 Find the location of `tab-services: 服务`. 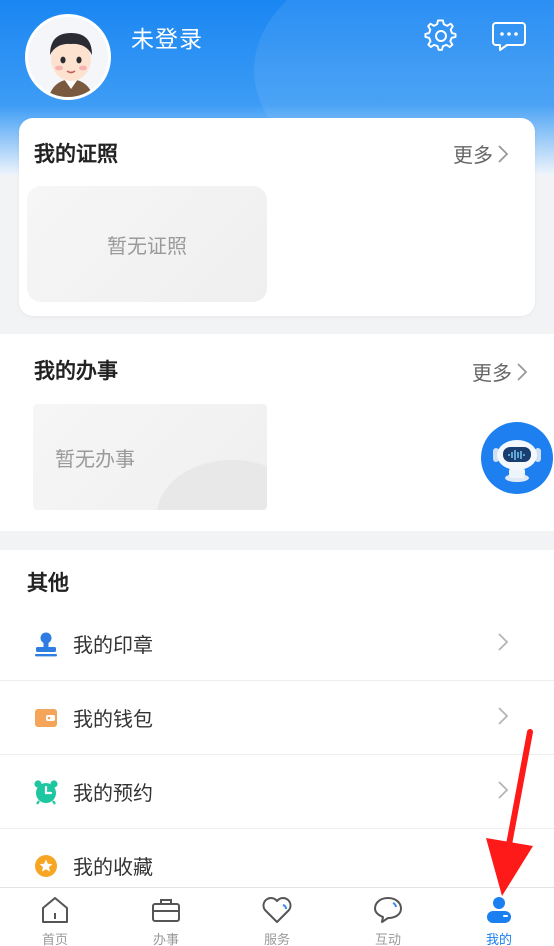

tab-services: 服务 is located at coordinates (277, 917).